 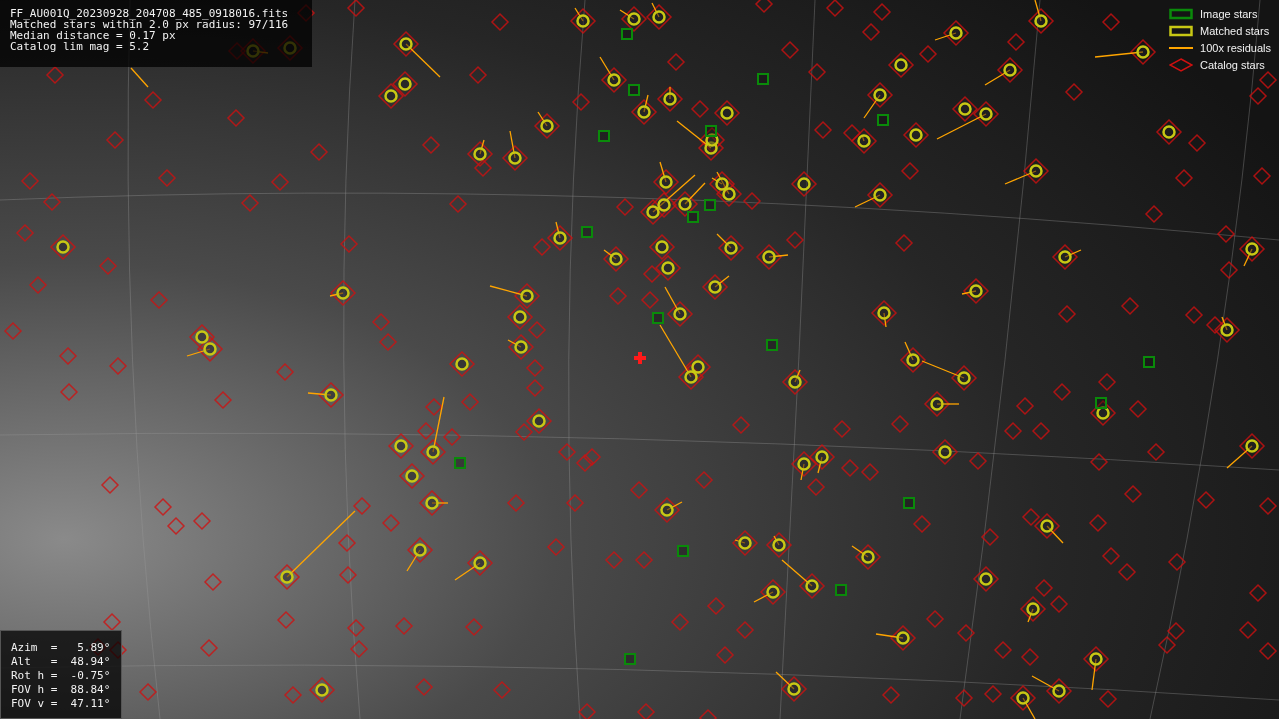 What do you see at coordinates (1235, 47) in the screenshot?
I see `legend-label: 100x residuals` at bounding box center [1235, 47].